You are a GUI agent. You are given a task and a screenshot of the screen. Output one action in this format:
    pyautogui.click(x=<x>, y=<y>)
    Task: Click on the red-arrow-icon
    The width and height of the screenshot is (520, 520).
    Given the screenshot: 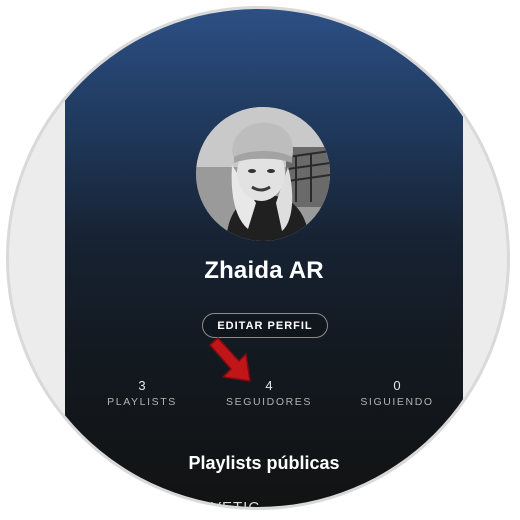 What is the action you would take?
    pyautogui.click(x=231, y=363)
    